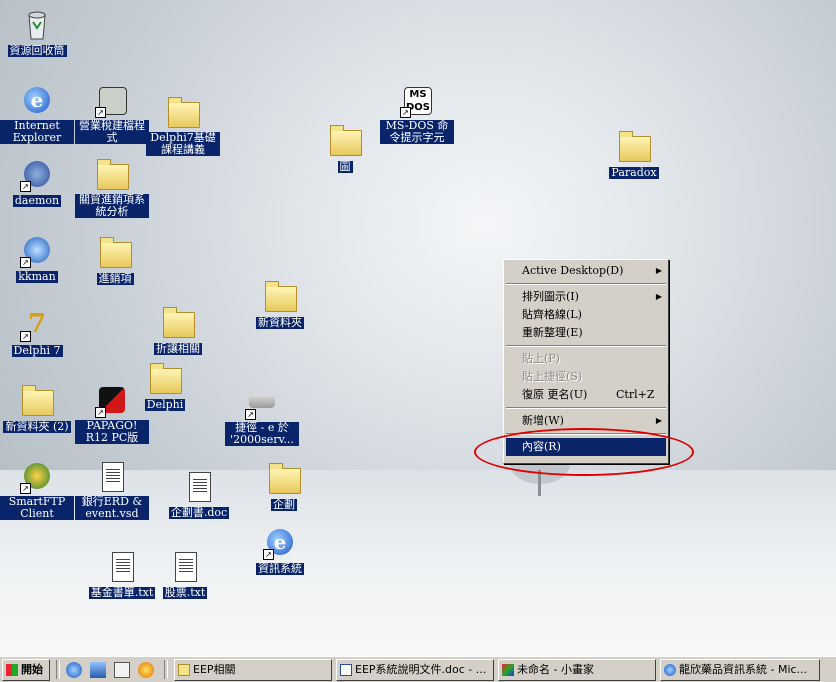 This screenshot has height=682, width=836. Describe the element at coordinates (37, 251) in the screenshot. I see `kkman-icon: ↗` at that location.